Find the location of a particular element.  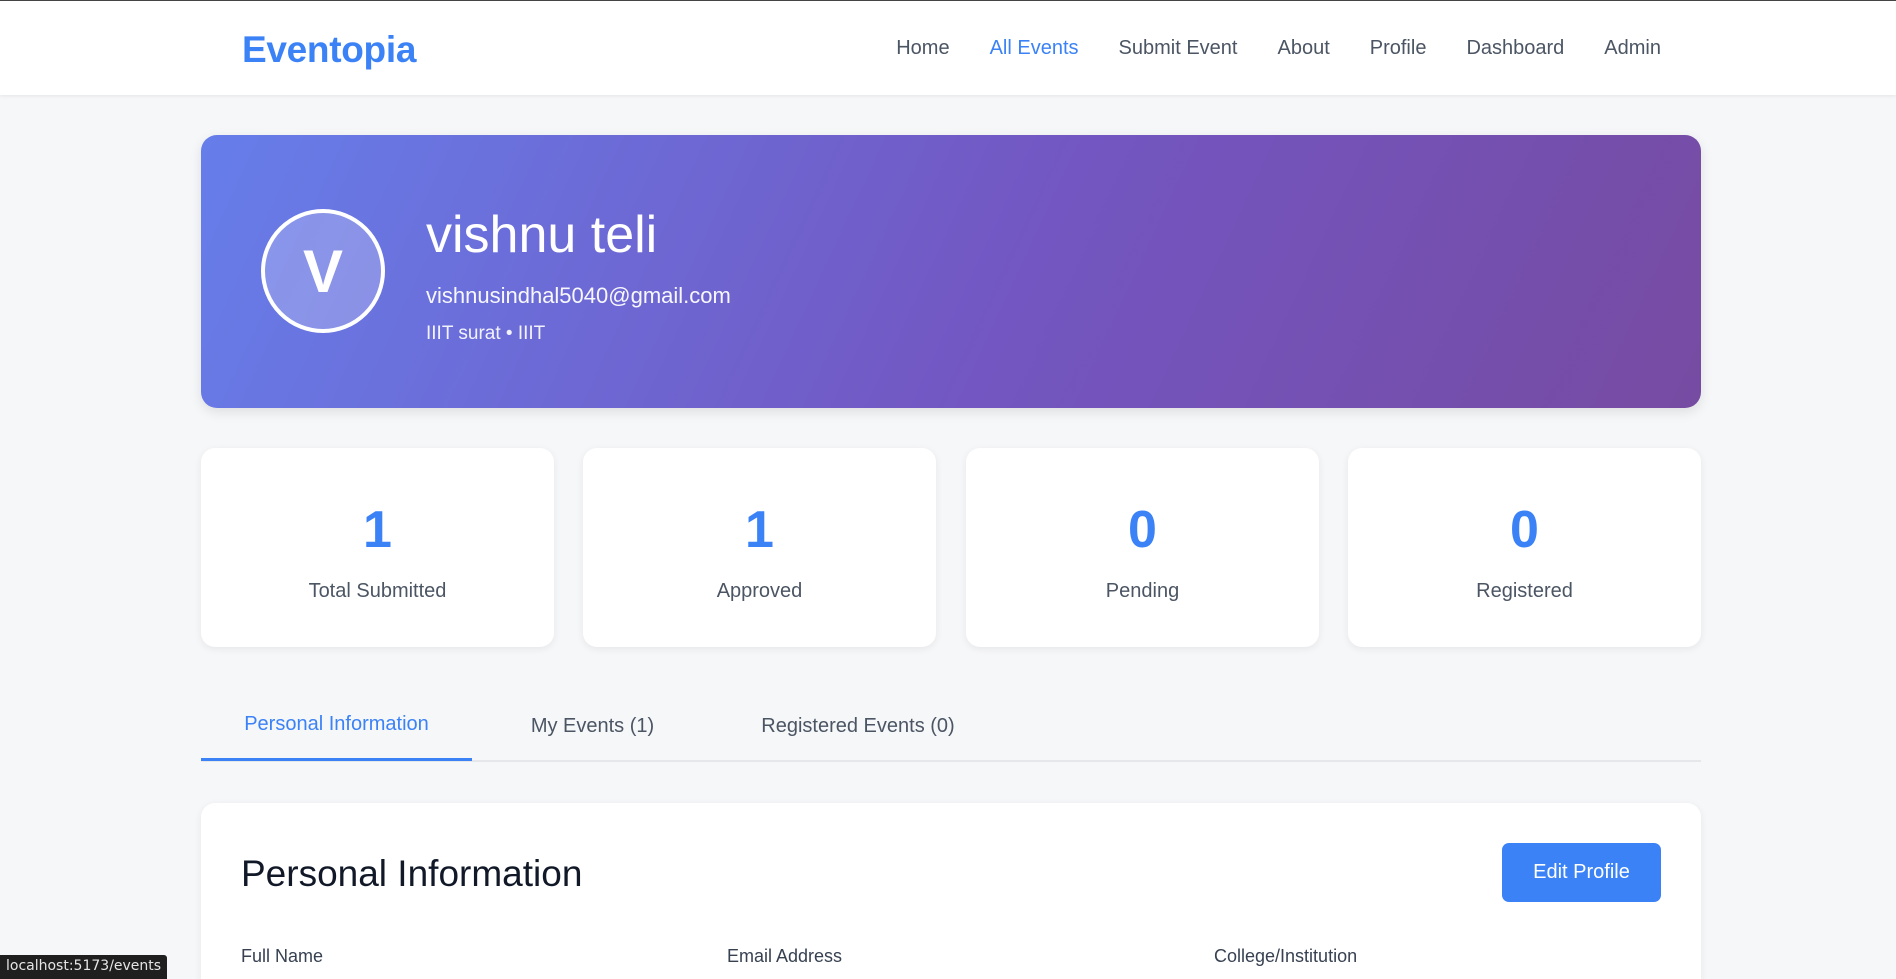

nav-link-home: Home is located at coordinates (922, 48).